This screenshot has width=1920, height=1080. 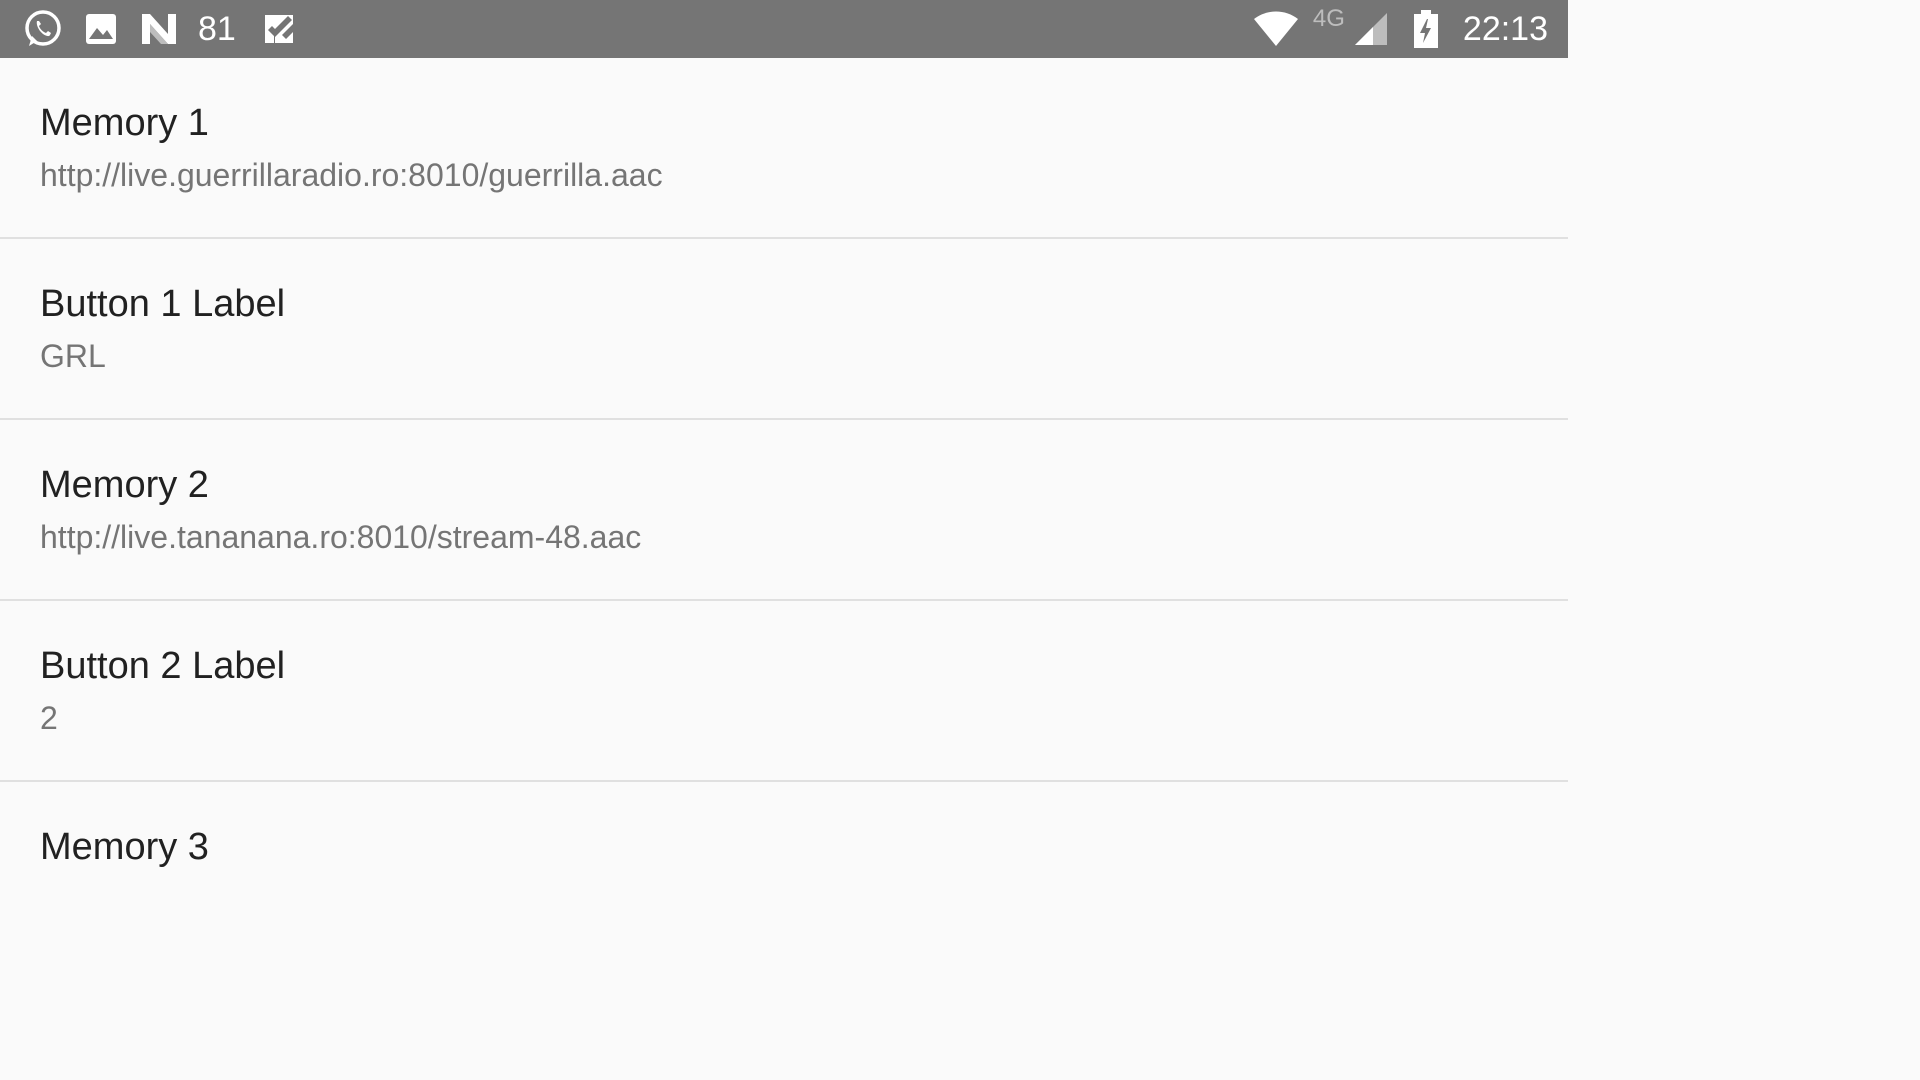 What do you see at coordinates (1328, 18) in the screenshot?
I see `network-type-label: 4G` at bounding box center [1328, 18].